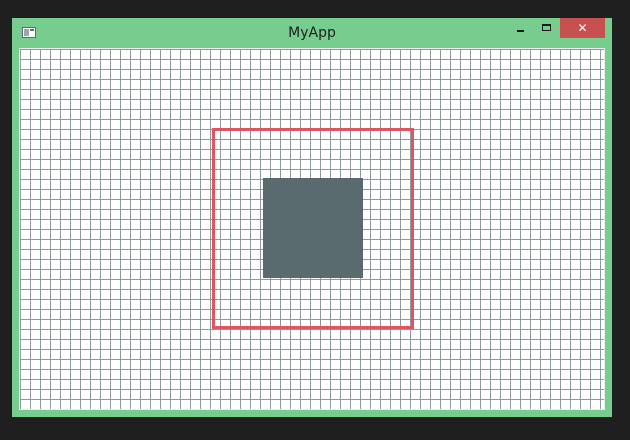 The image size is (630, 440). I want to click on maximize-button, so click(547, 28).